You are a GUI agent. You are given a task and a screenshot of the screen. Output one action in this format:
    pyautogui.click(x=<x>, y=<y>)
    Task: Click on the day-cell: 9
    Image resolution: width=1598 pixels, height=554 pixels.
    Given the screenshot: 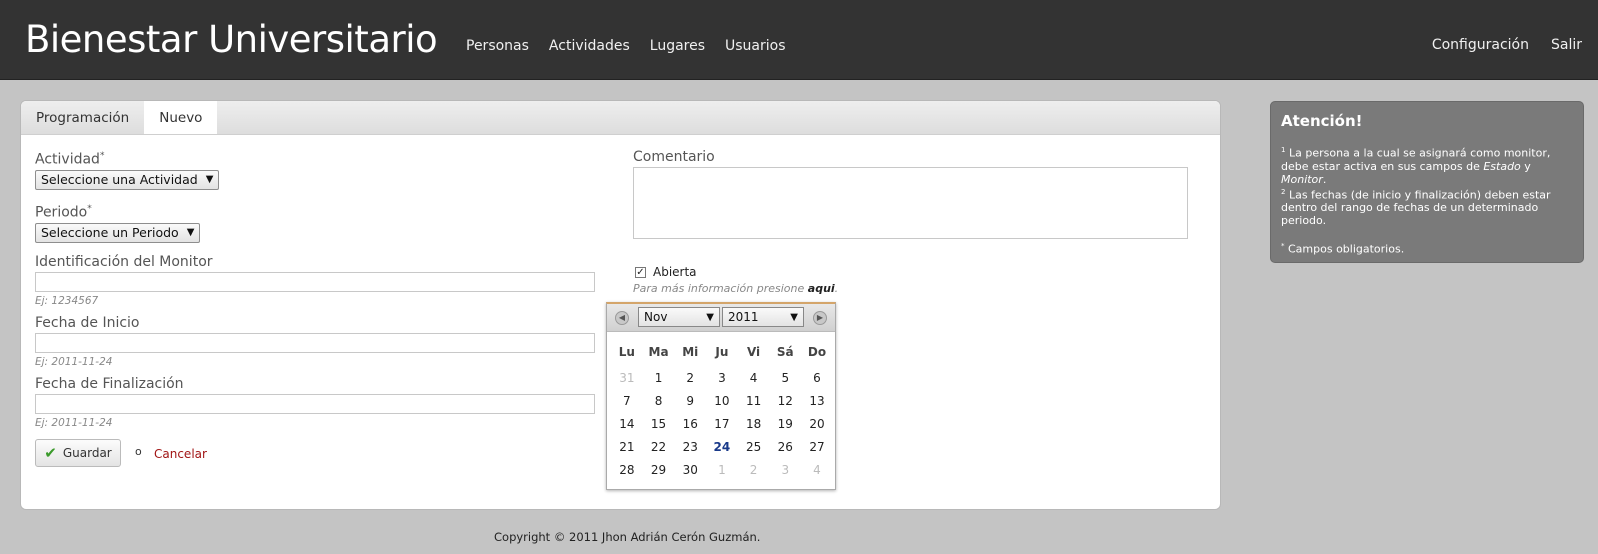 What is the action you would take?
    pyautogui.click(x=690, y=401)
    